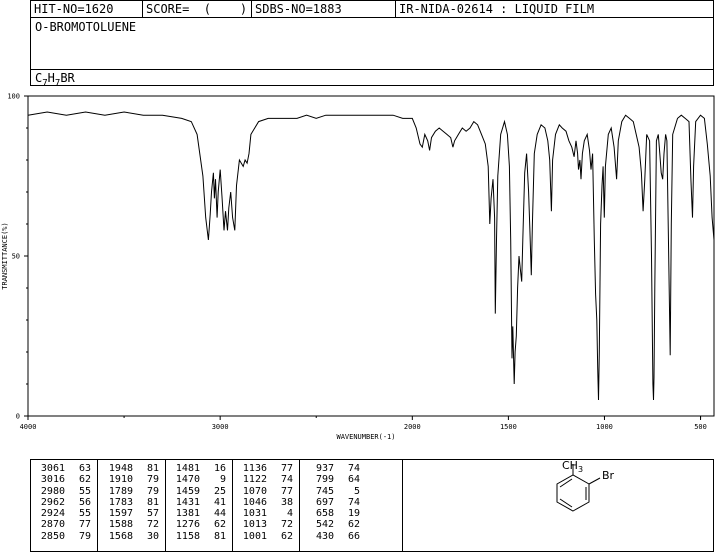  What do you see at coordinates (52, 536) in the screenshot?
I see `peak-wavenumber: 2850` at bounding box center [52, 536].